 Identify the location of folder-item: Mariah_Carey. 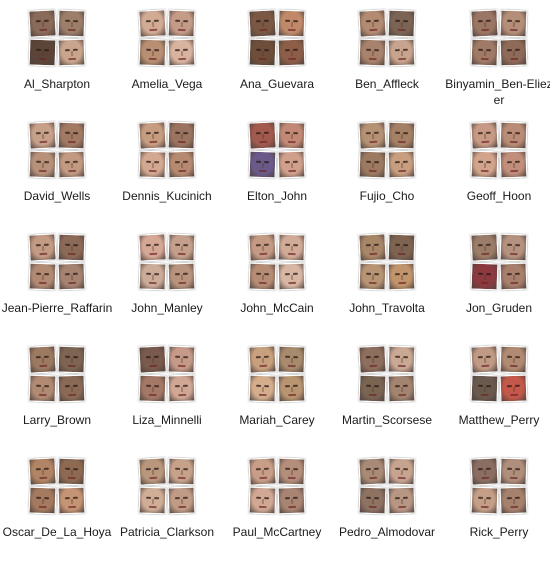
(275, 392).